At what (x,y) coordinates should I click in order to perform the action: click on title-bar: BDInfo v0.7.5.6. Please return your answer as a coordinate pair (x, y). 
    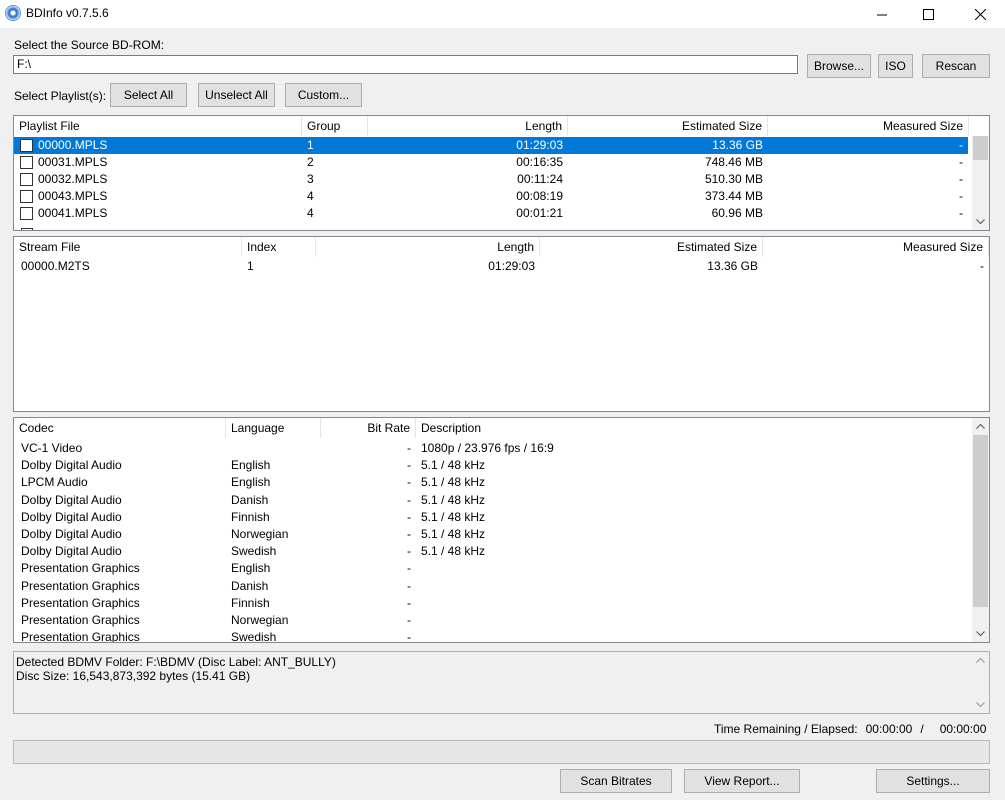
    Looking at the image, I should click on (502, 14).